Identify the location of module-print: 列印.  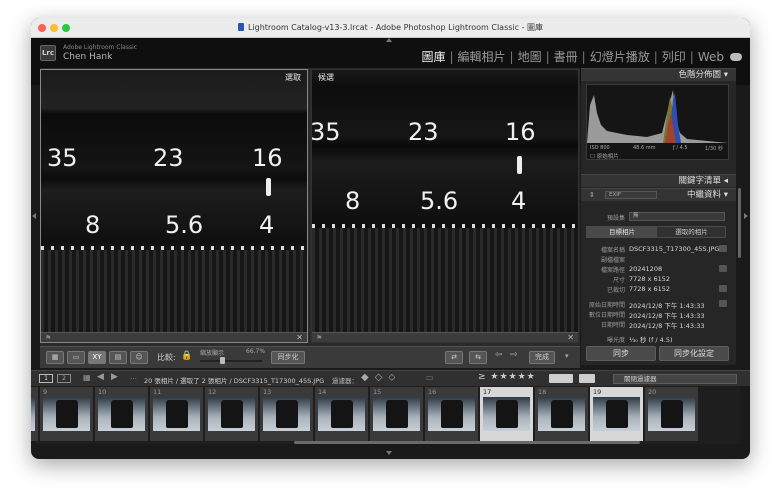
(674, 56).